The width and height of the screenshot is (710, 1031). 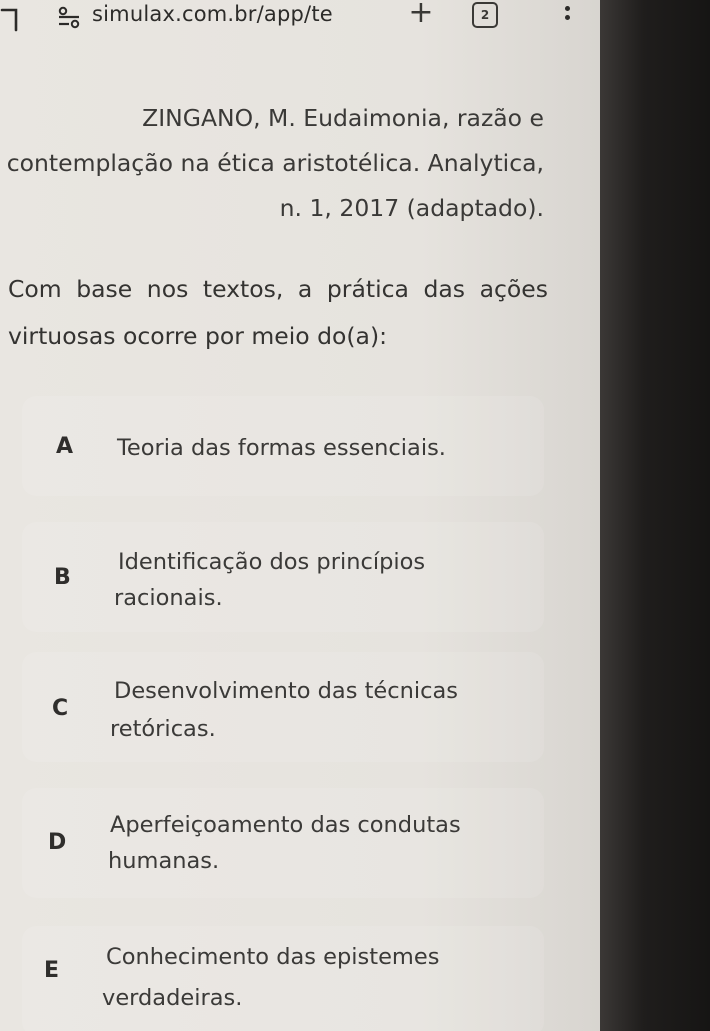 I want to click on site-settings-icon, so click(x=69, y=17).